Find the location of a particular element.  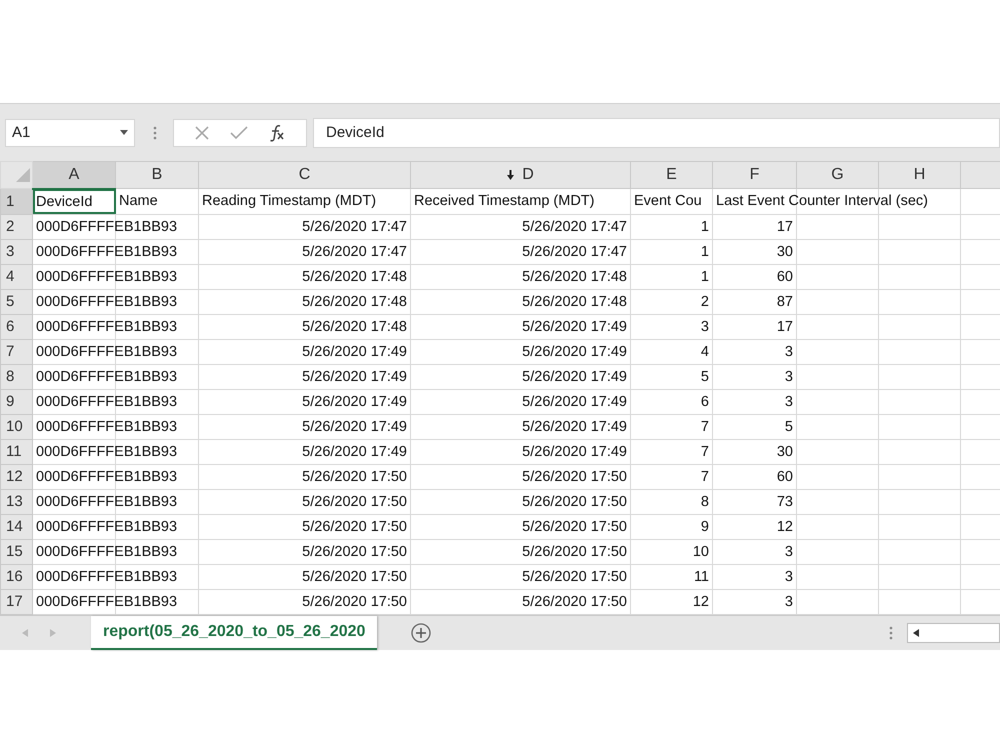

row-header: 2 is located at coordinates (16, 226).